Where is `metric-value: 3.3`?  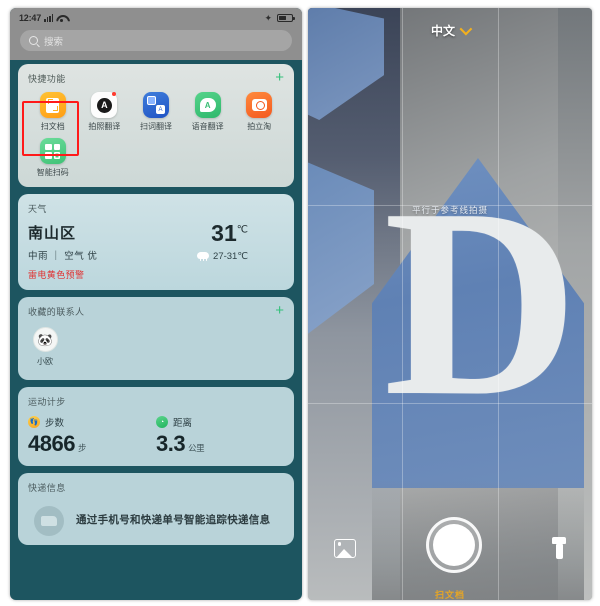 metric-value: 3.3 is located at coordinates (171, 443).